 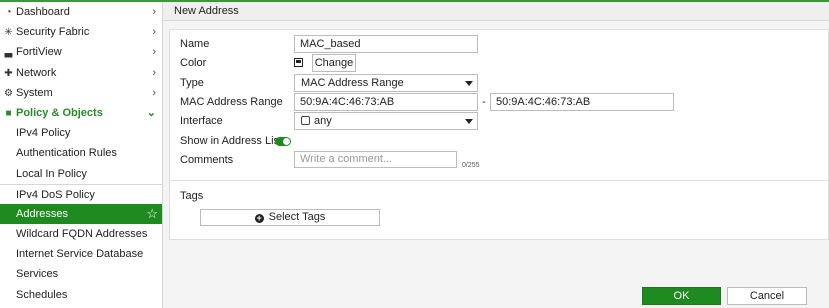 I want to click on interface-select: any, so click(x=386, y=121).